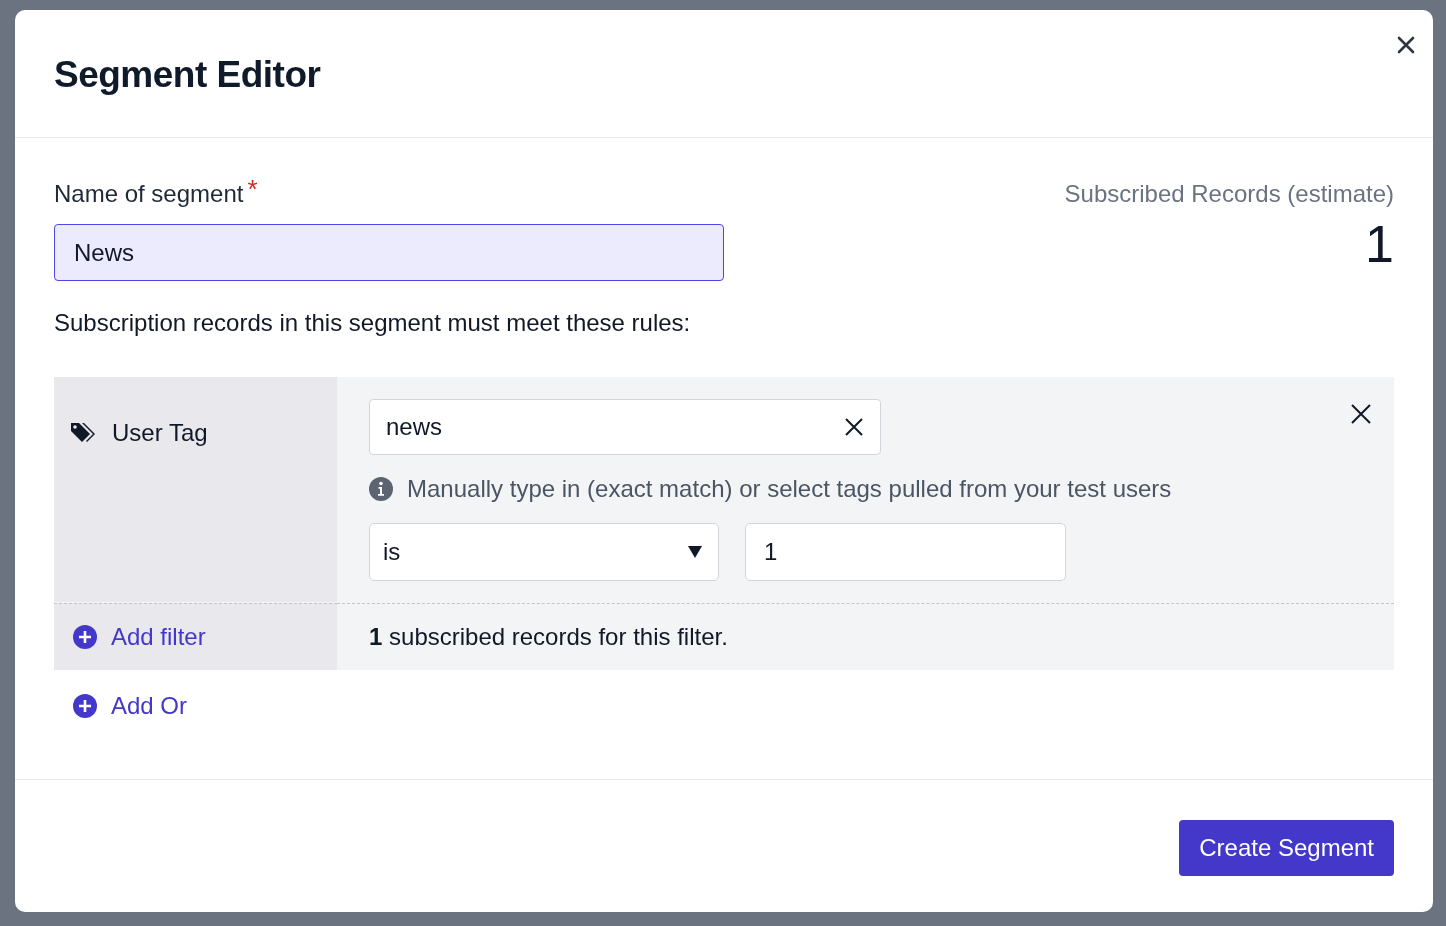 The width and height of the screenshot is (1446, 926). I want to click on modal-title: Segment Editor, so click(187, 75).